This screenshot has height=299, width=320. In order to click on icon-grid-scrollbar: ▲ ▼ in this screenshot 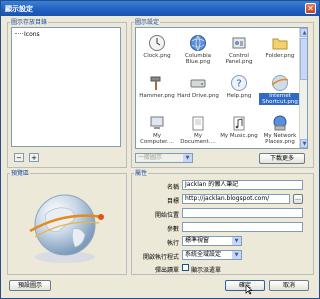, I will do `click(303, 88)`.